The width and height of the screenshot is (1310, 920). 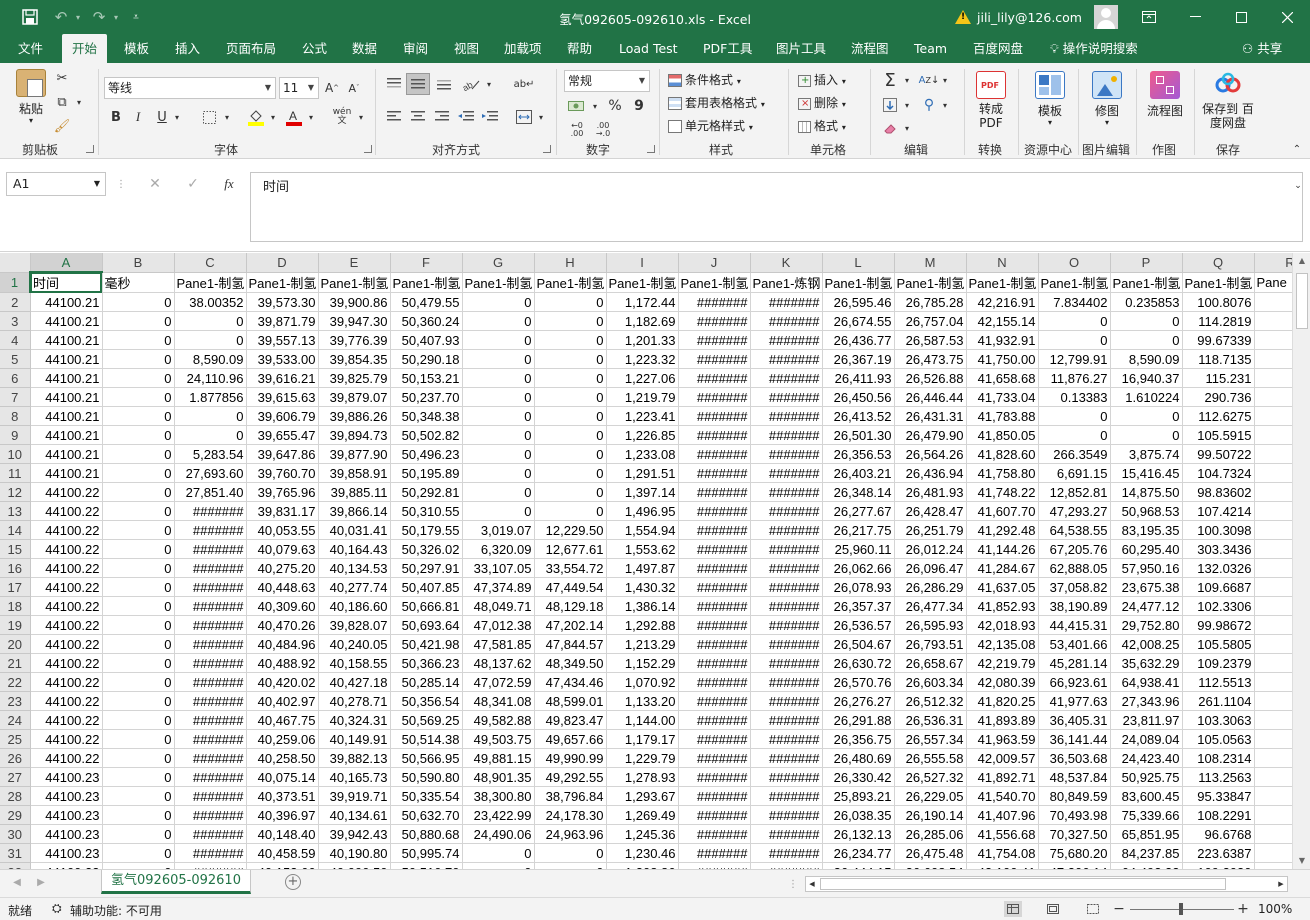 I want to click on cell: 40,396.97, so click(x=282, y=815).